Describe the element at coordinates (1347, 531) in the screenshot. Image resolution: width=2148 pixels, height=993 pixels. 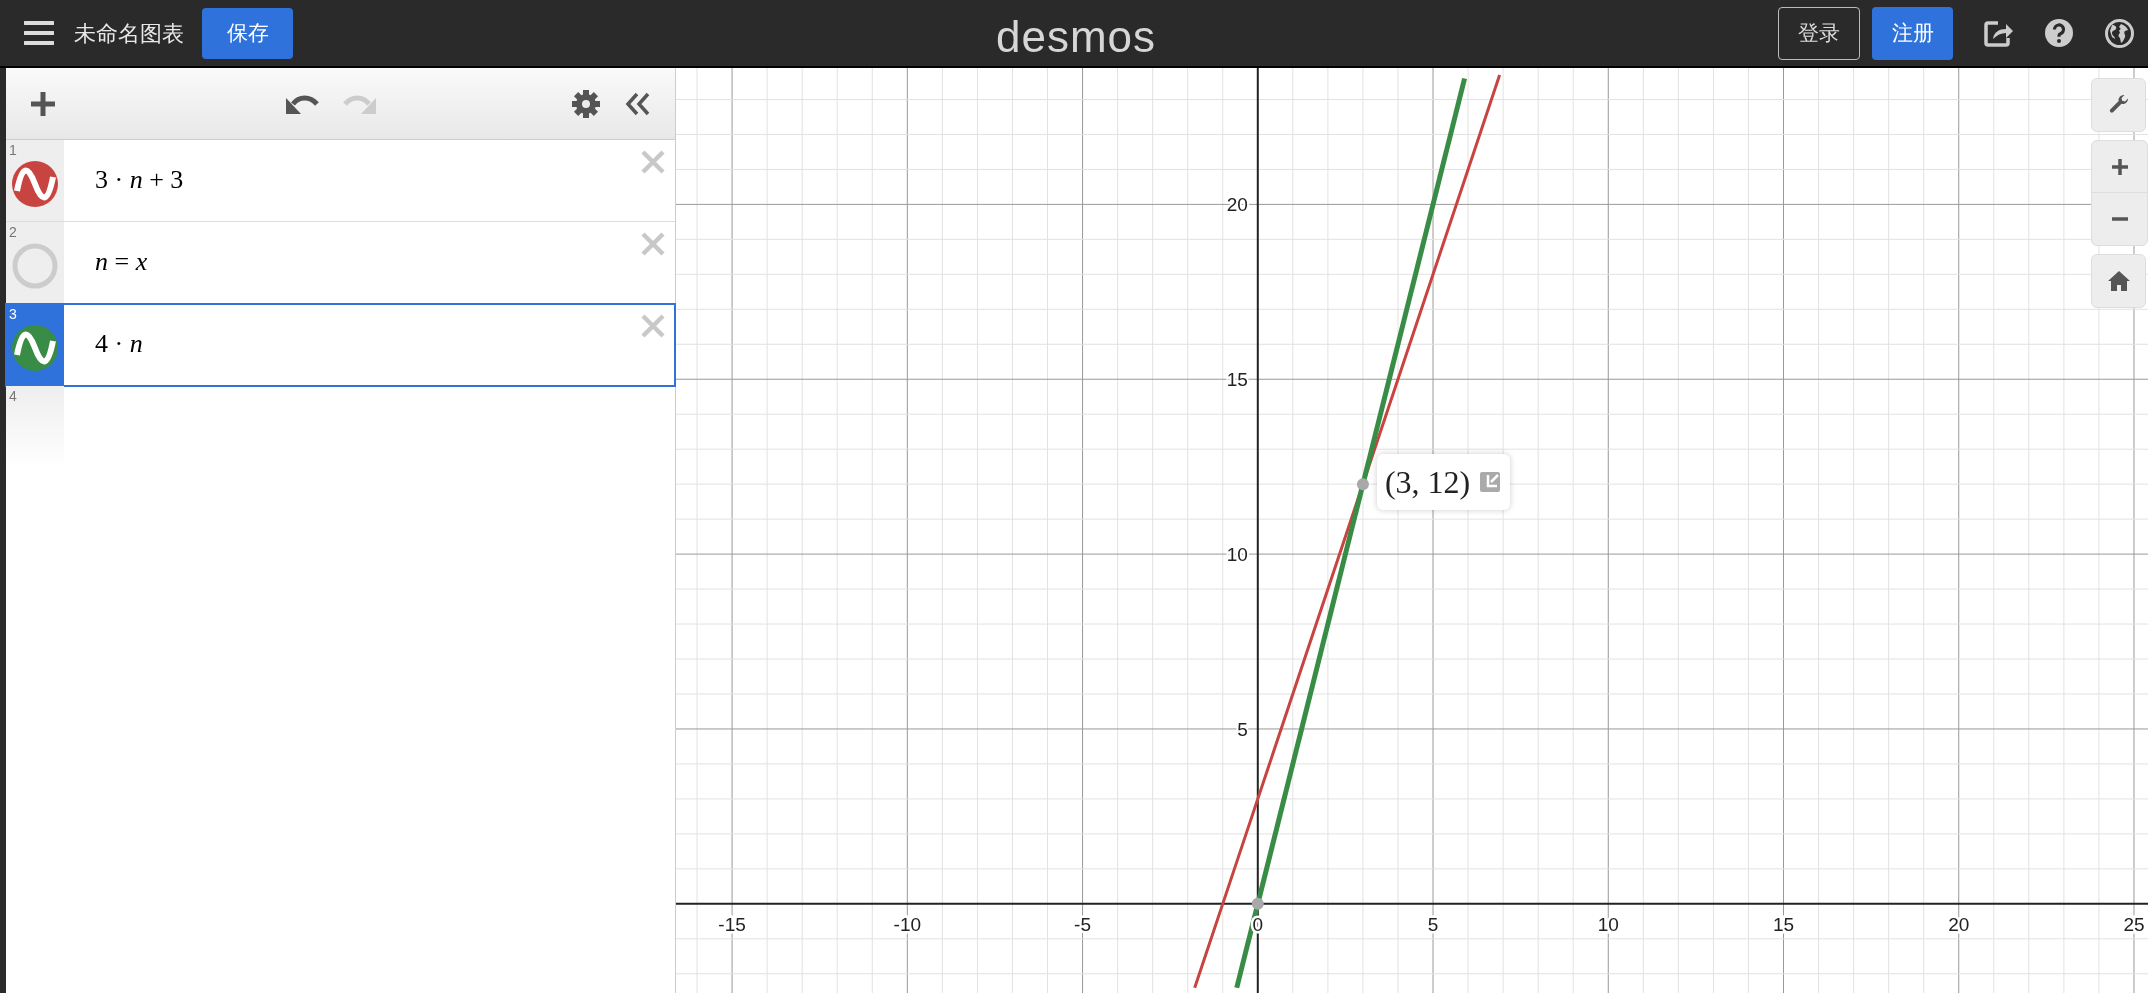
I see `sloped-line` at that location.